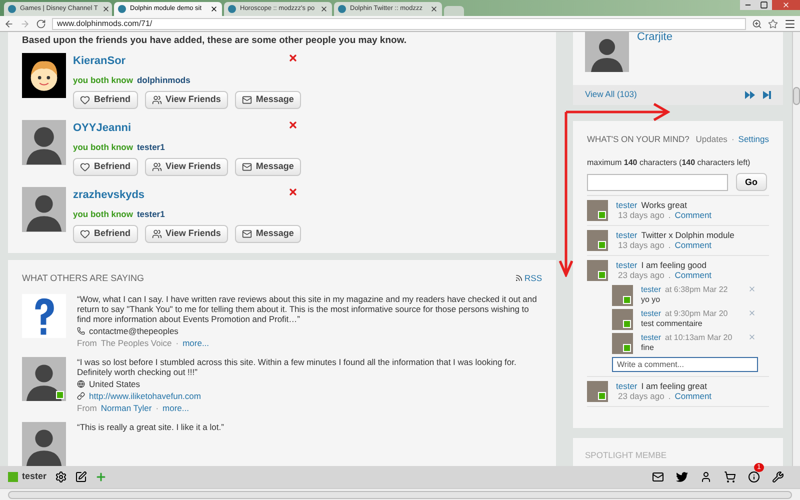  Describe the element at coordinates (400, 494) in the screenshot. I see `horizontal-scrollbar` at that location.